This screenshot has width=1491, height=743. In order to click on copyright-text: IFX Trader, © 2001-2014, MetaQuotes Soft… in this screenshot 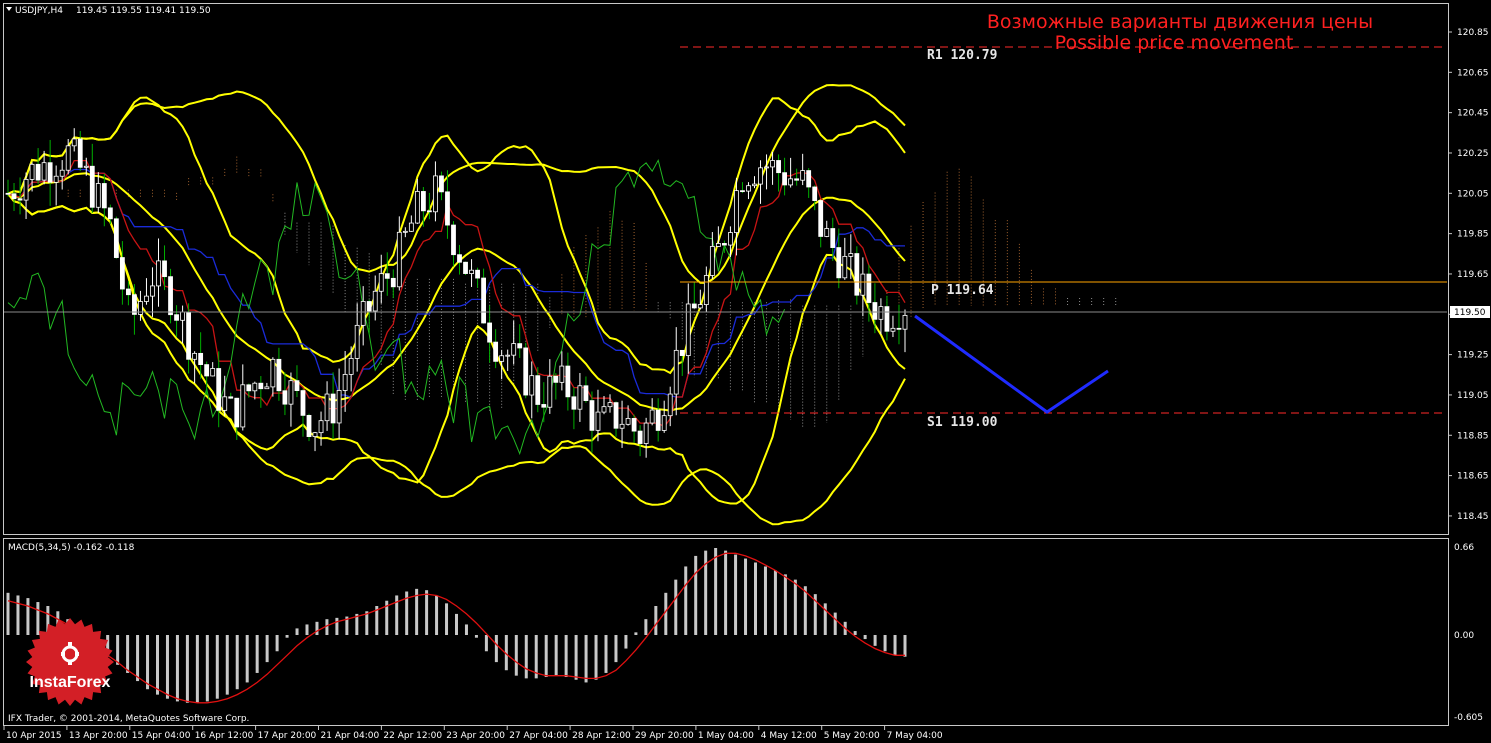, I will do `click(128, 719)`.